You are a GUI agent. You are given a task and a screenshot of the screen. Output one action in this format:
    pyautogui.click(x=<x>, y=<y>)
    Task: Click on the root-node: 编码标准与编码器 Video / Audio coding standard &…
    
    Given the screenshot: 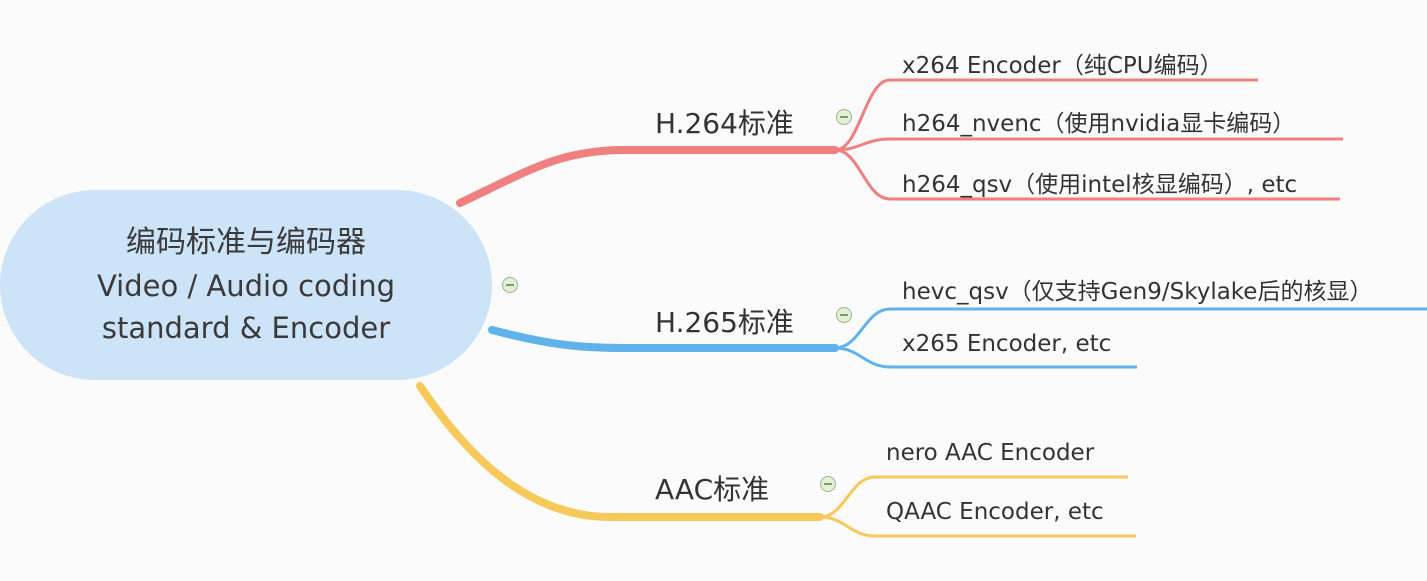 What is the action you would take?
    pyautogui.click(x=246, y=285)
    